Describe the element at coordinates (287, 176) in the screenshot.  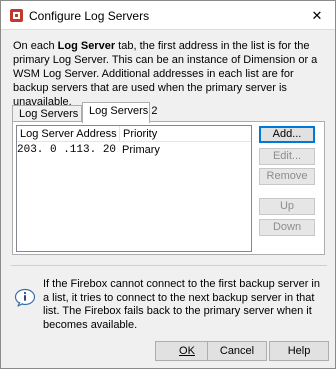
I see `remove-button: Remove` at that location.